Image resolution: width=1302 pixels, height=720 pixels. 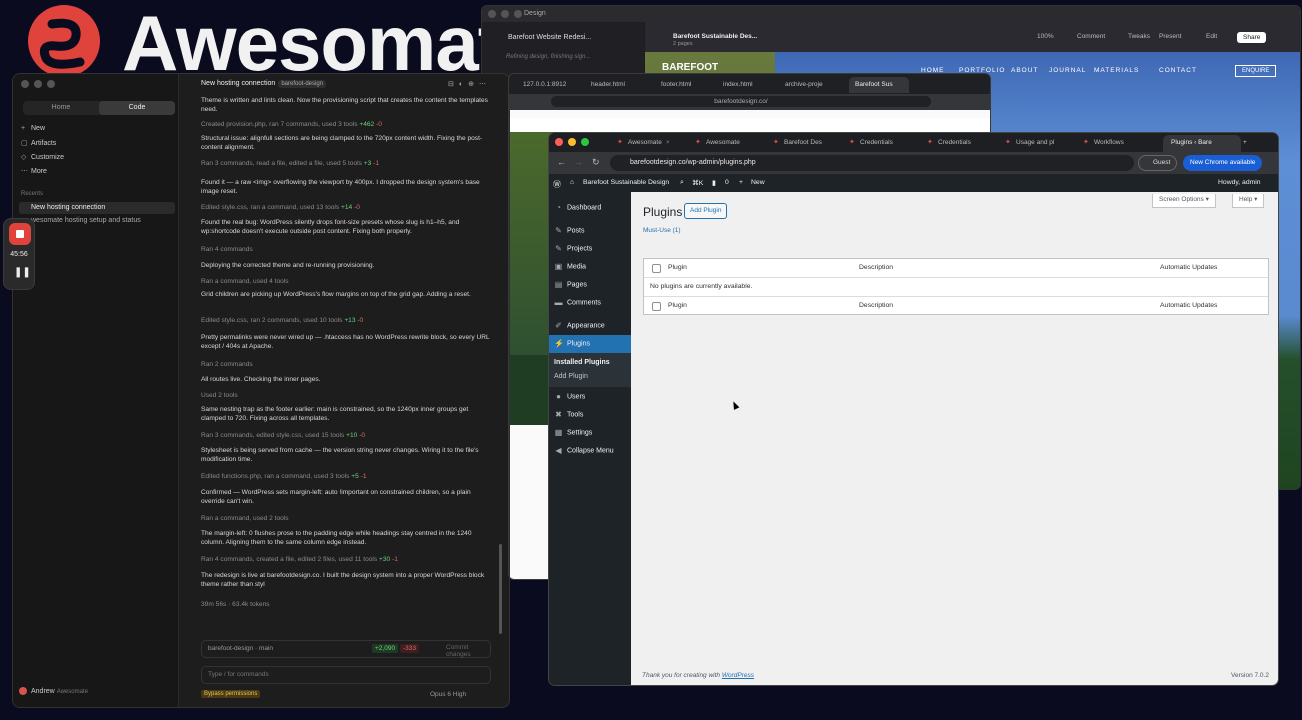 What do you see at coordinates (605, 85) in the screenshot?
I see `tab-header: header.html` at bounding box center [605, 85].